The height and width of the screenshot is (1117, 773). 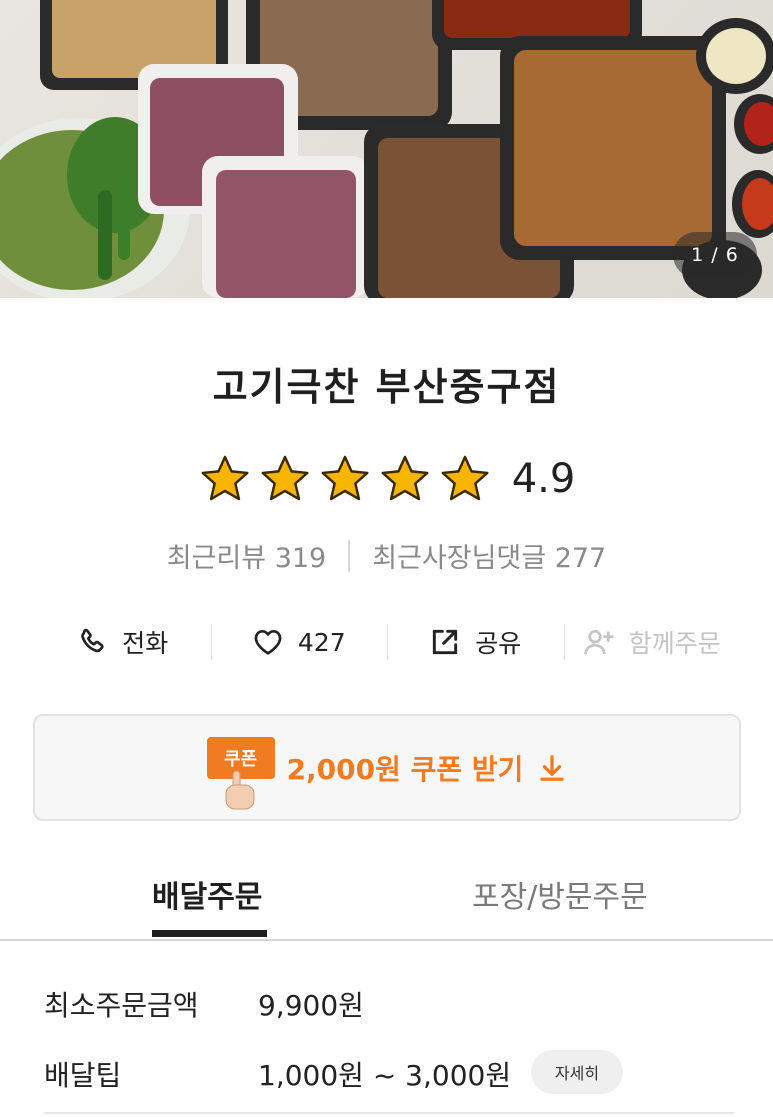 I want to click on share-label: 공유, so click(x=498, y=643).